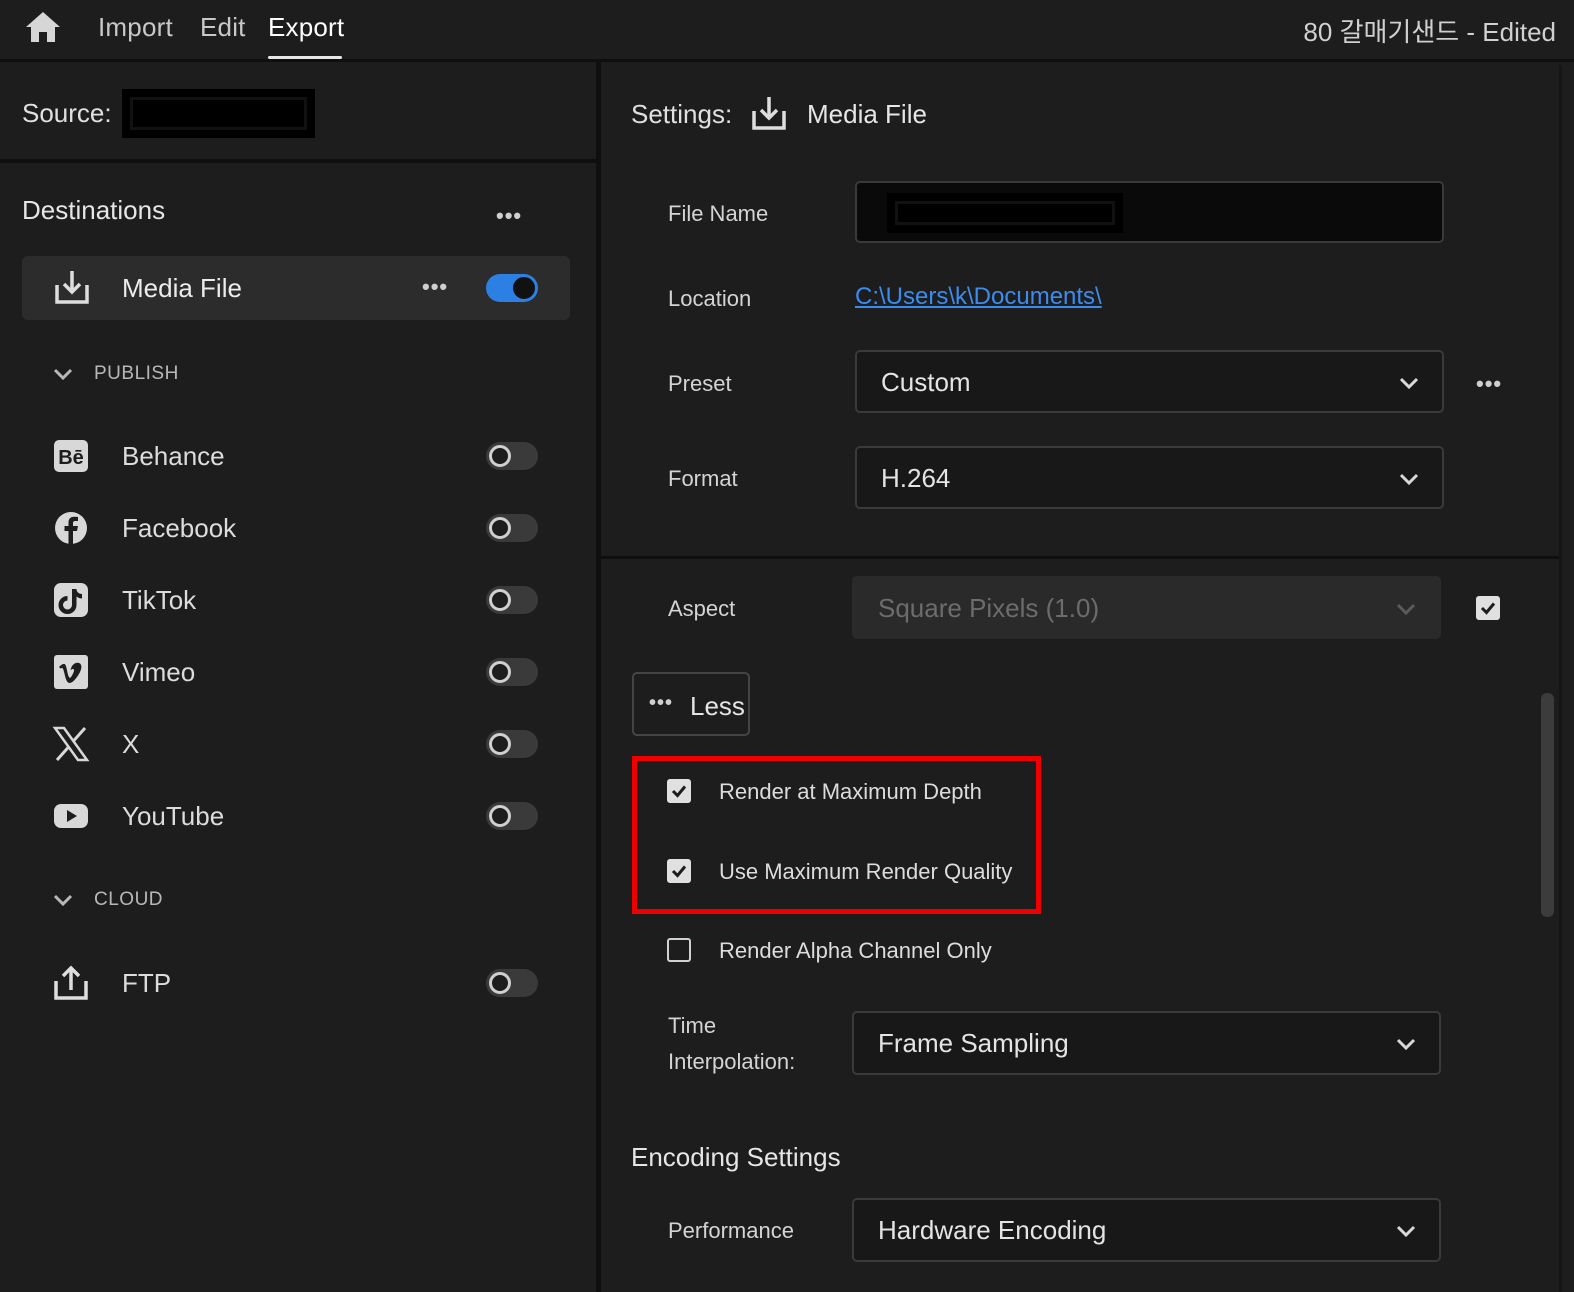 Image resolution: width=1574 pixels, height=1292 pixels. I want to click on destination-label: TikTok, so click(159, 600).